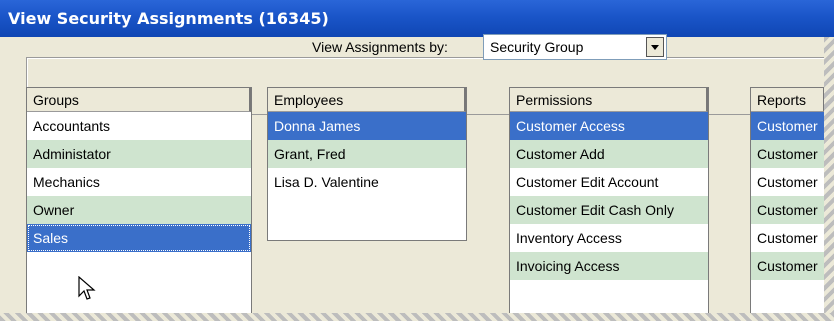  I want to click on reports-header: Reports, so click(788, 100).